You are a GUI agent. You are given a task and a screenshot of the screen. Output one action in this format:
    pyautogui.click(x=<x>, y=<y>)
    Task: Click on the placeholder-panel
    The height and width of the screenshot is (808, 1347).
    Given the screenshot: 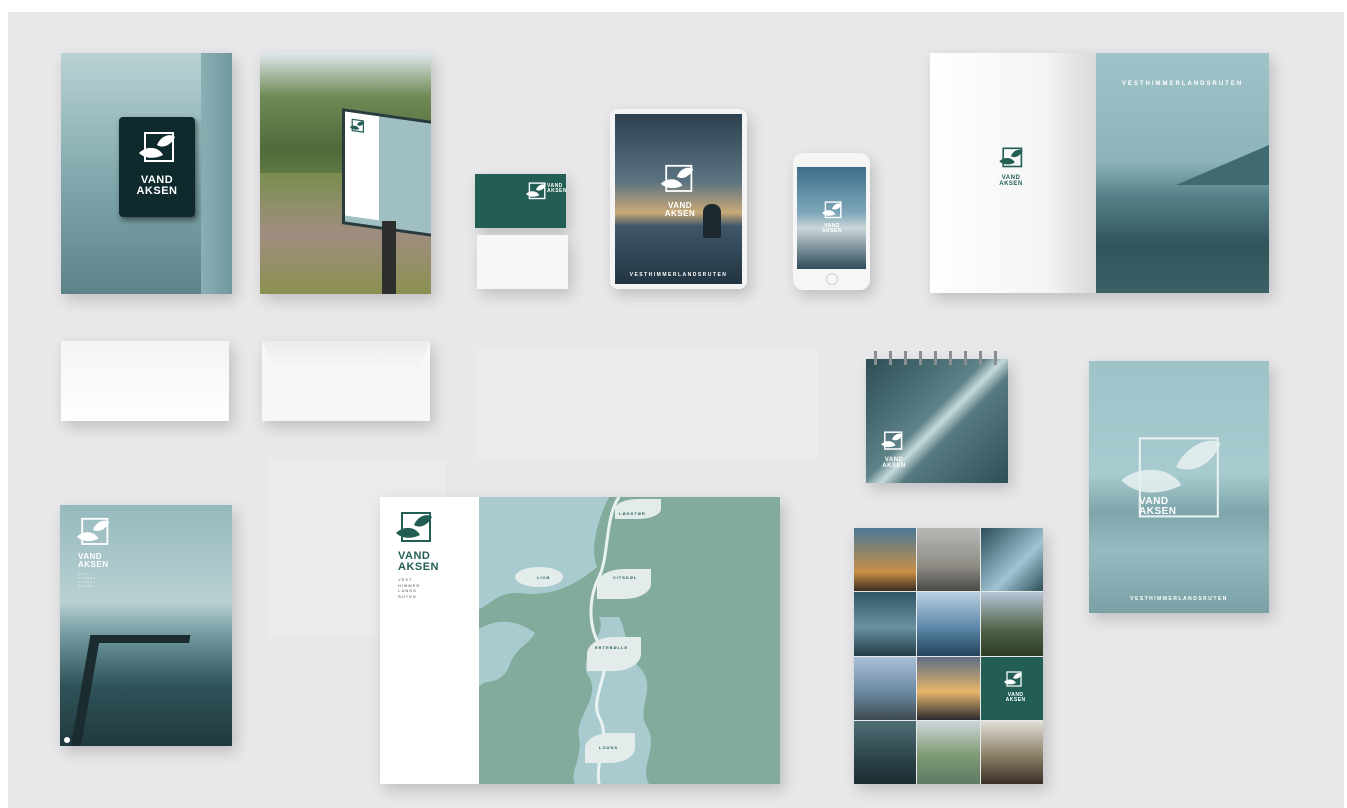 What is the action you would take?
    pyautogui.click(x=646, y=404)
    